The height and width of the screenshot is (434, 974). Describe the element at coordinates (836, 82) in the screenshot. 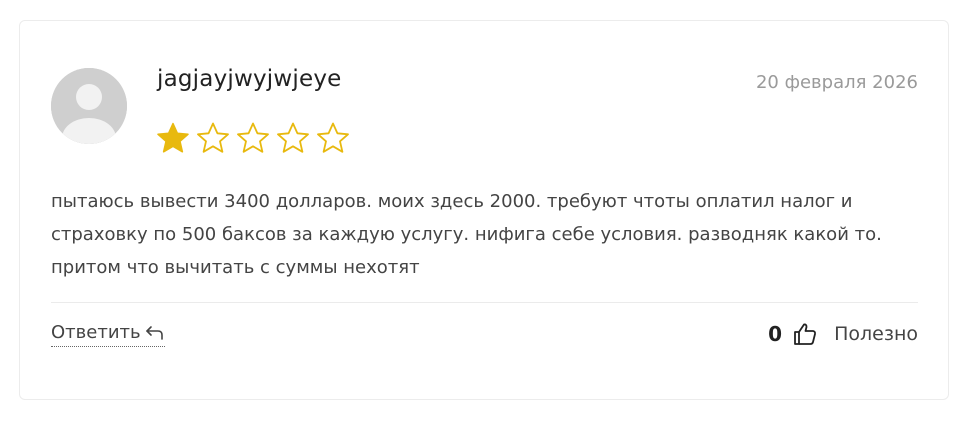

I see `review-date: 20 февраля 2026` at that location.